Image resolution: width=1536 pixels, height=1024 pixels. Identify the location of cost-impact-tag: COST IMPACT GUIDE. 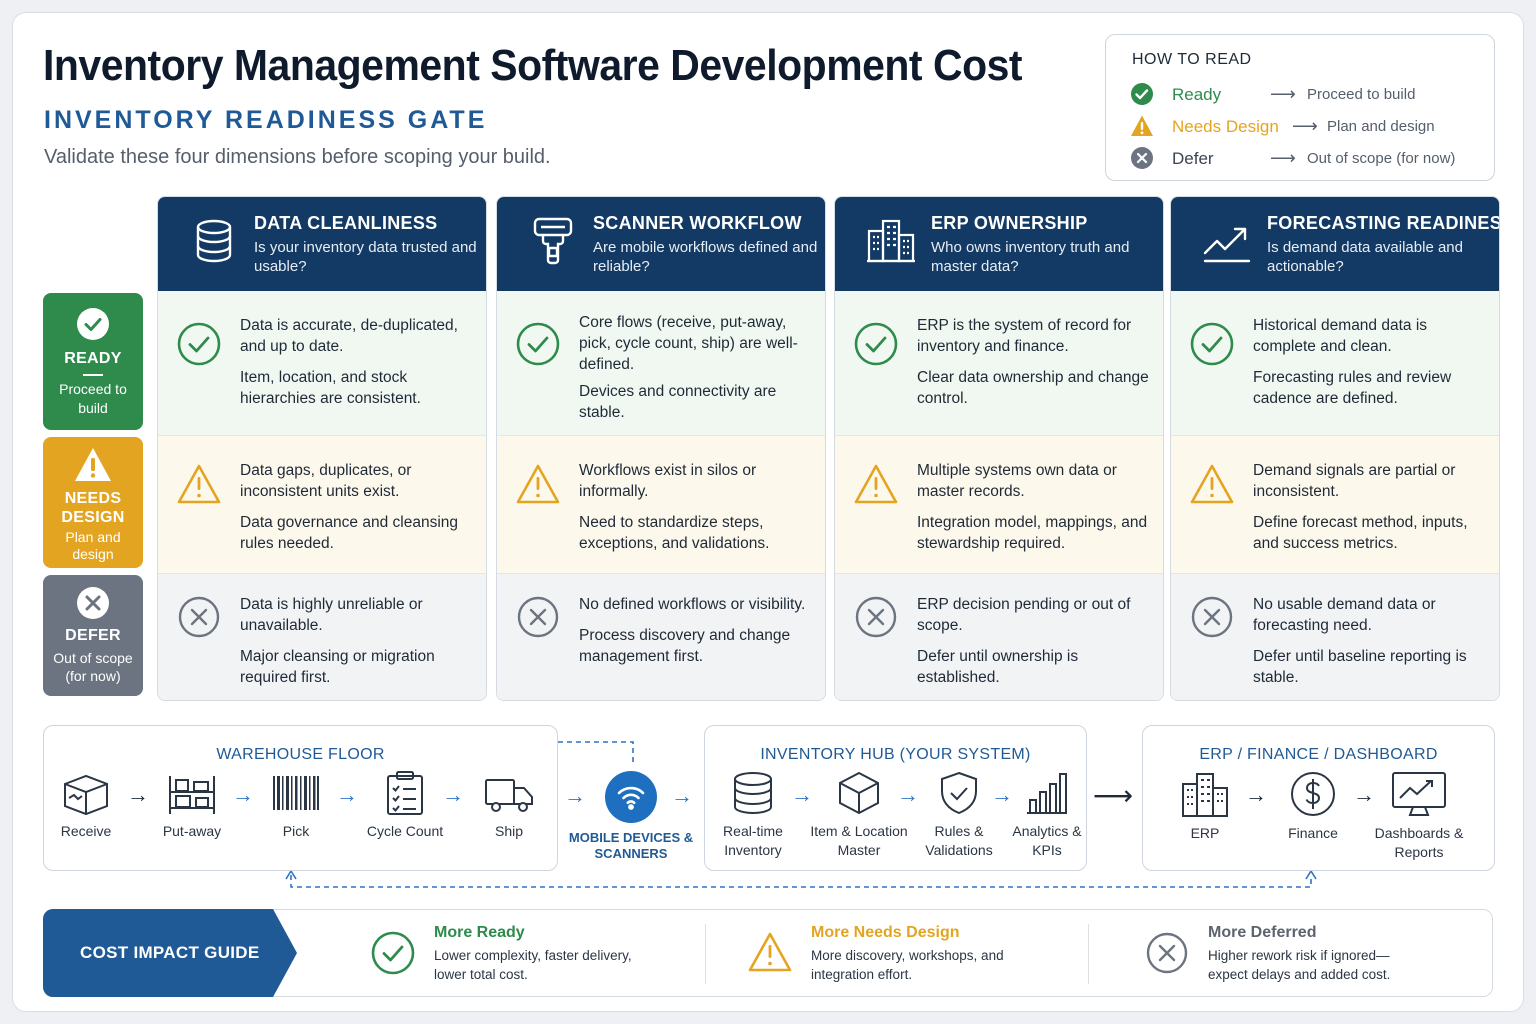
(170, 953).